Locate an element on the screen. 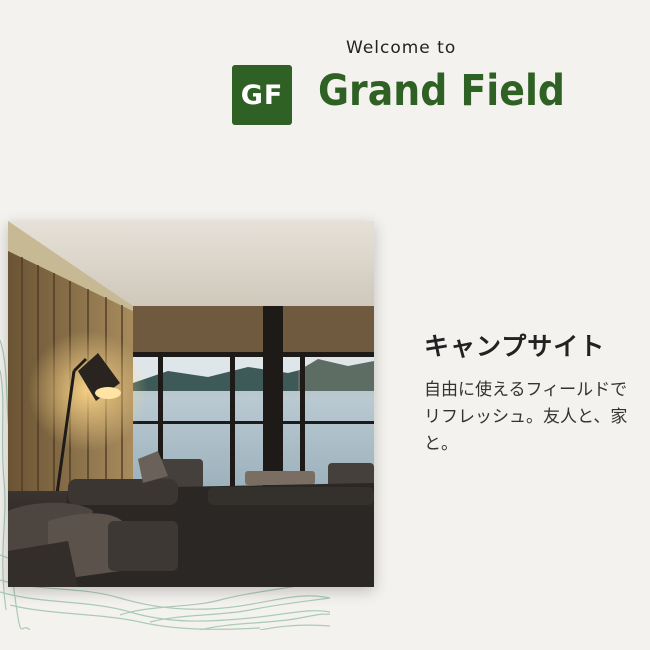 This screenshot has height=650, width=650. welcome-text: Welcome to is located at coordinates (401, 48).